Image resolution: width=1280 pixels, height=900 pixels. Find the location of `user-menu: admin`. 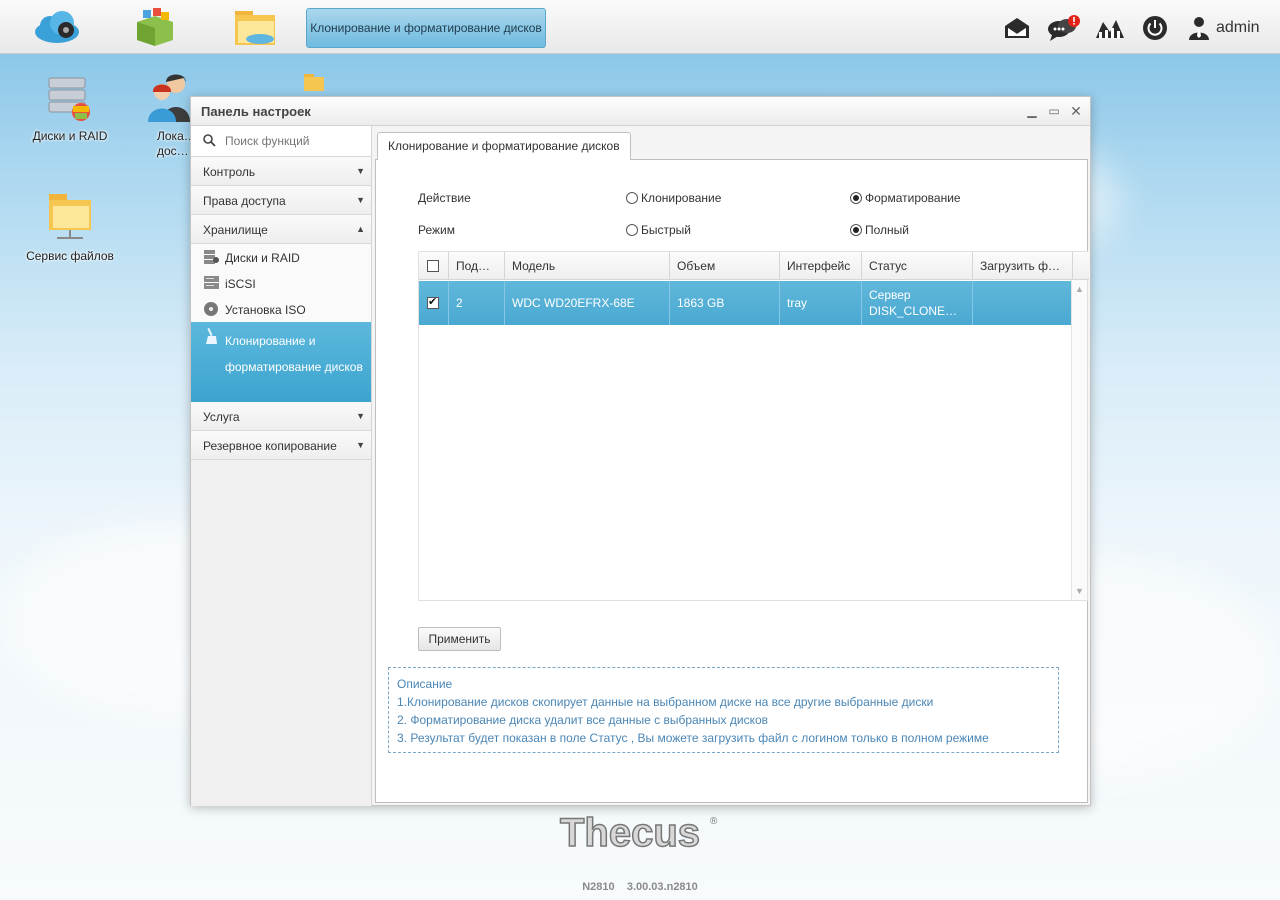

user-menu: admin is located at coordinates (1228, 28).